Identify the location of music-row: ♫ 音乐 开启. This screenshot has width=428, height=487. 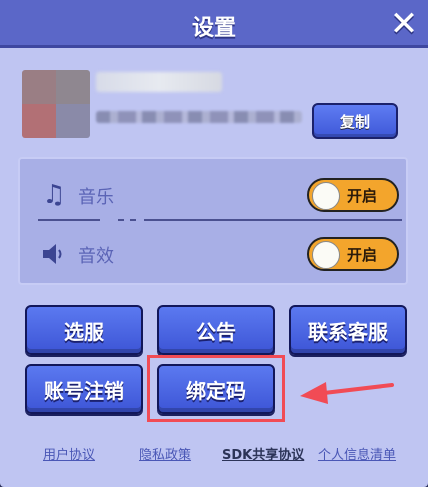
(213, 194).